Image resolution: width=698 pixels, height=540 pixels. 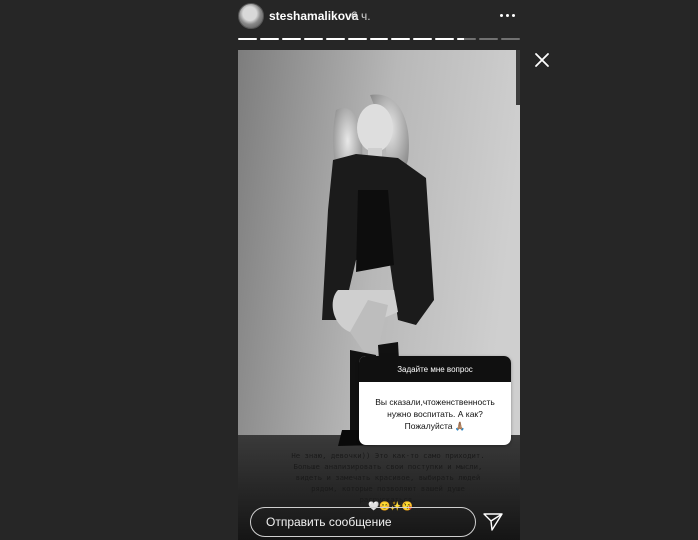 I want to click on close-icon, so click(x=542, y=60).